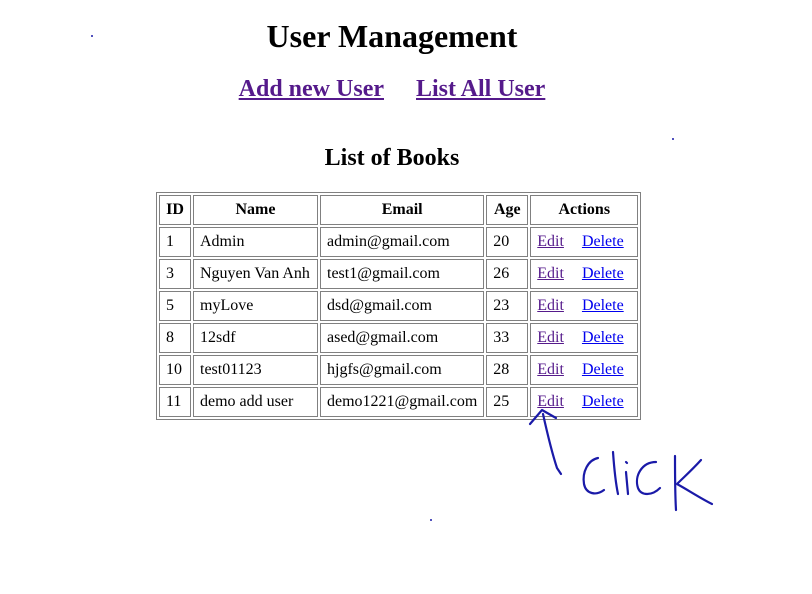 The height and width of the screenshot is (594, 812). I want to click on handwriting-k-stem, so click(675, 483).